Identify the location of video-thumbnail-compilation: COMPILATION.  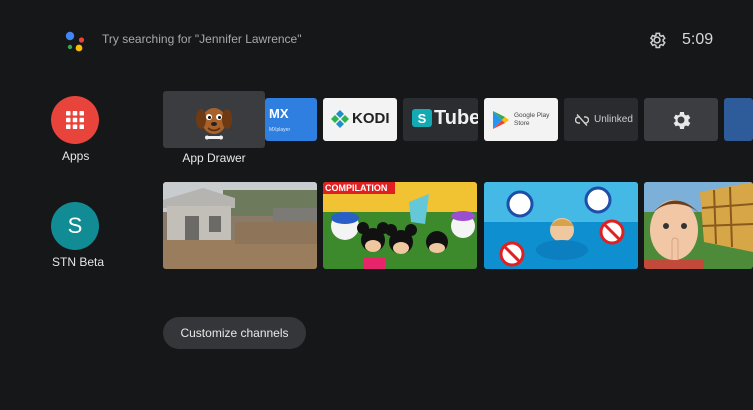
(400, 225).